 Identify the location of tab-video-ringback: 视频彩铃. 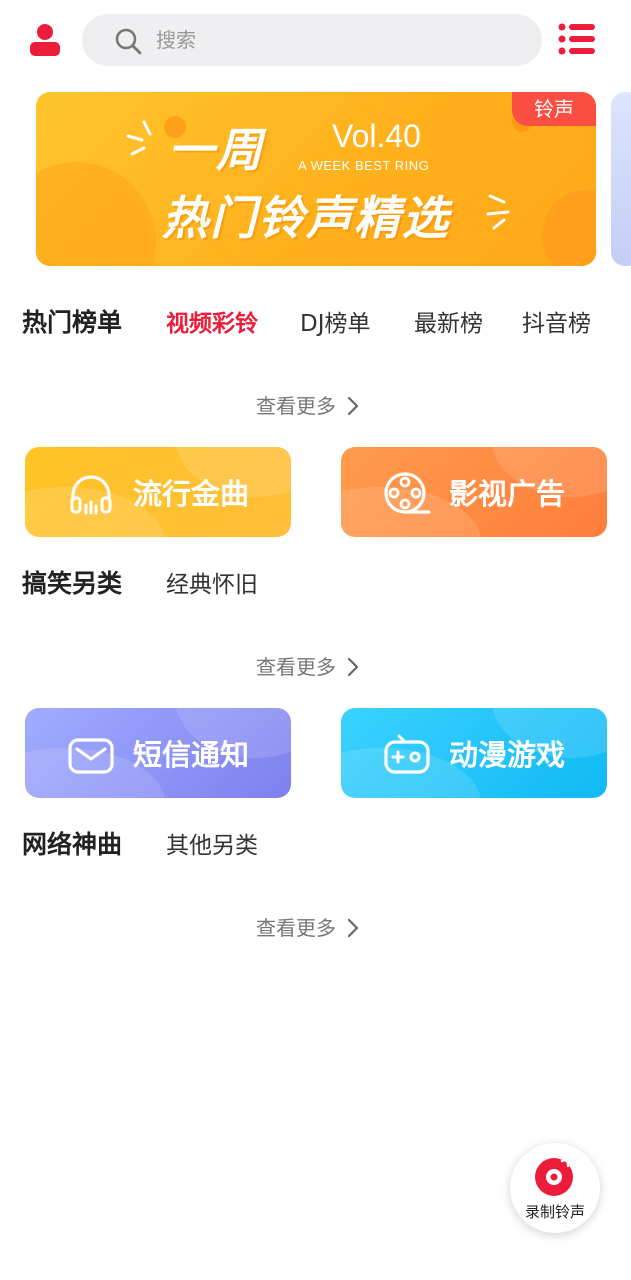
(212, 324).